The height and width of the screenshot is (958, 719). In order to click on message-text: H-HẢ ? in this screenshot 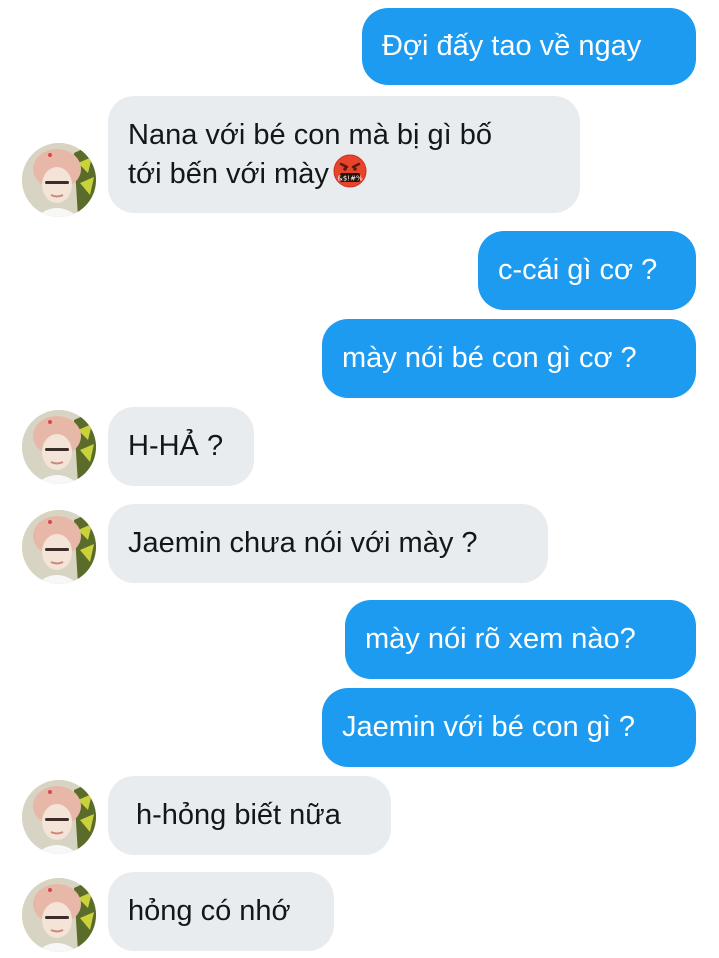, I will do `click(176, 446)`.